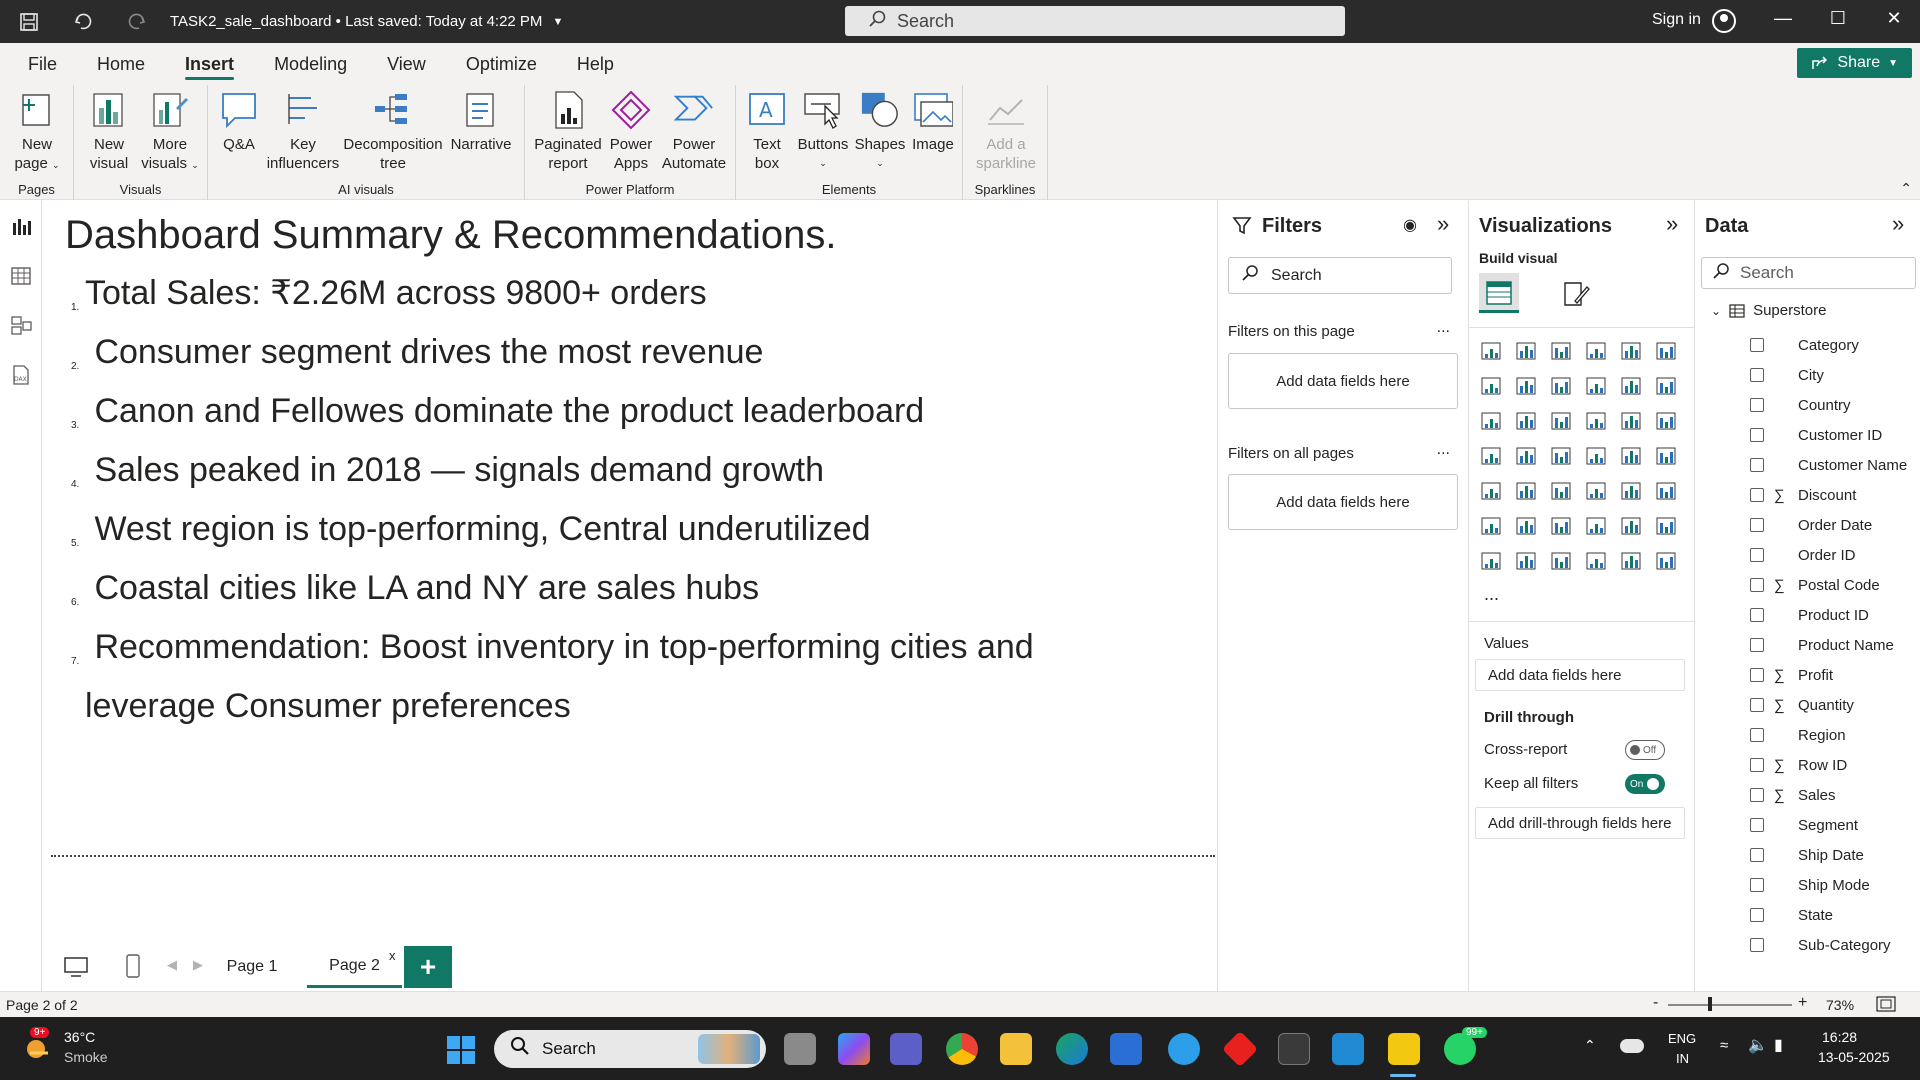 This screenshot has width=1920, height=1080. Describe the element at coordinates (1348, 1049) in the screenshot. I see `vscode-icon` at that location.